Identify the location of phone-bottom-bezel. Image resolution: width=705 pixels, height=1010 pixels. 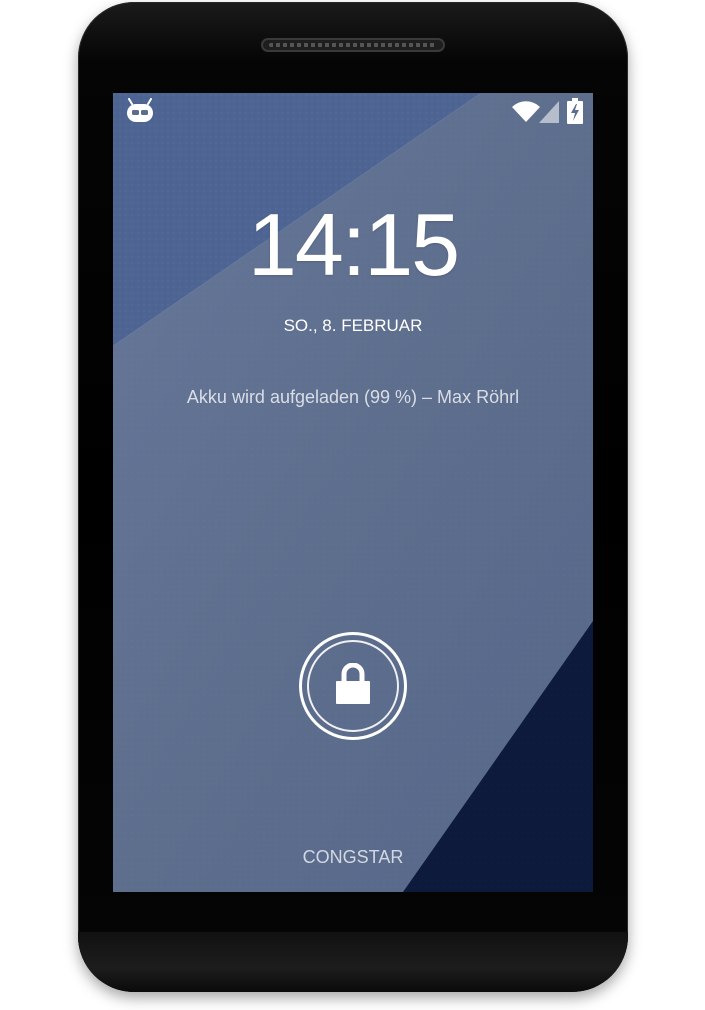
(353, 962).